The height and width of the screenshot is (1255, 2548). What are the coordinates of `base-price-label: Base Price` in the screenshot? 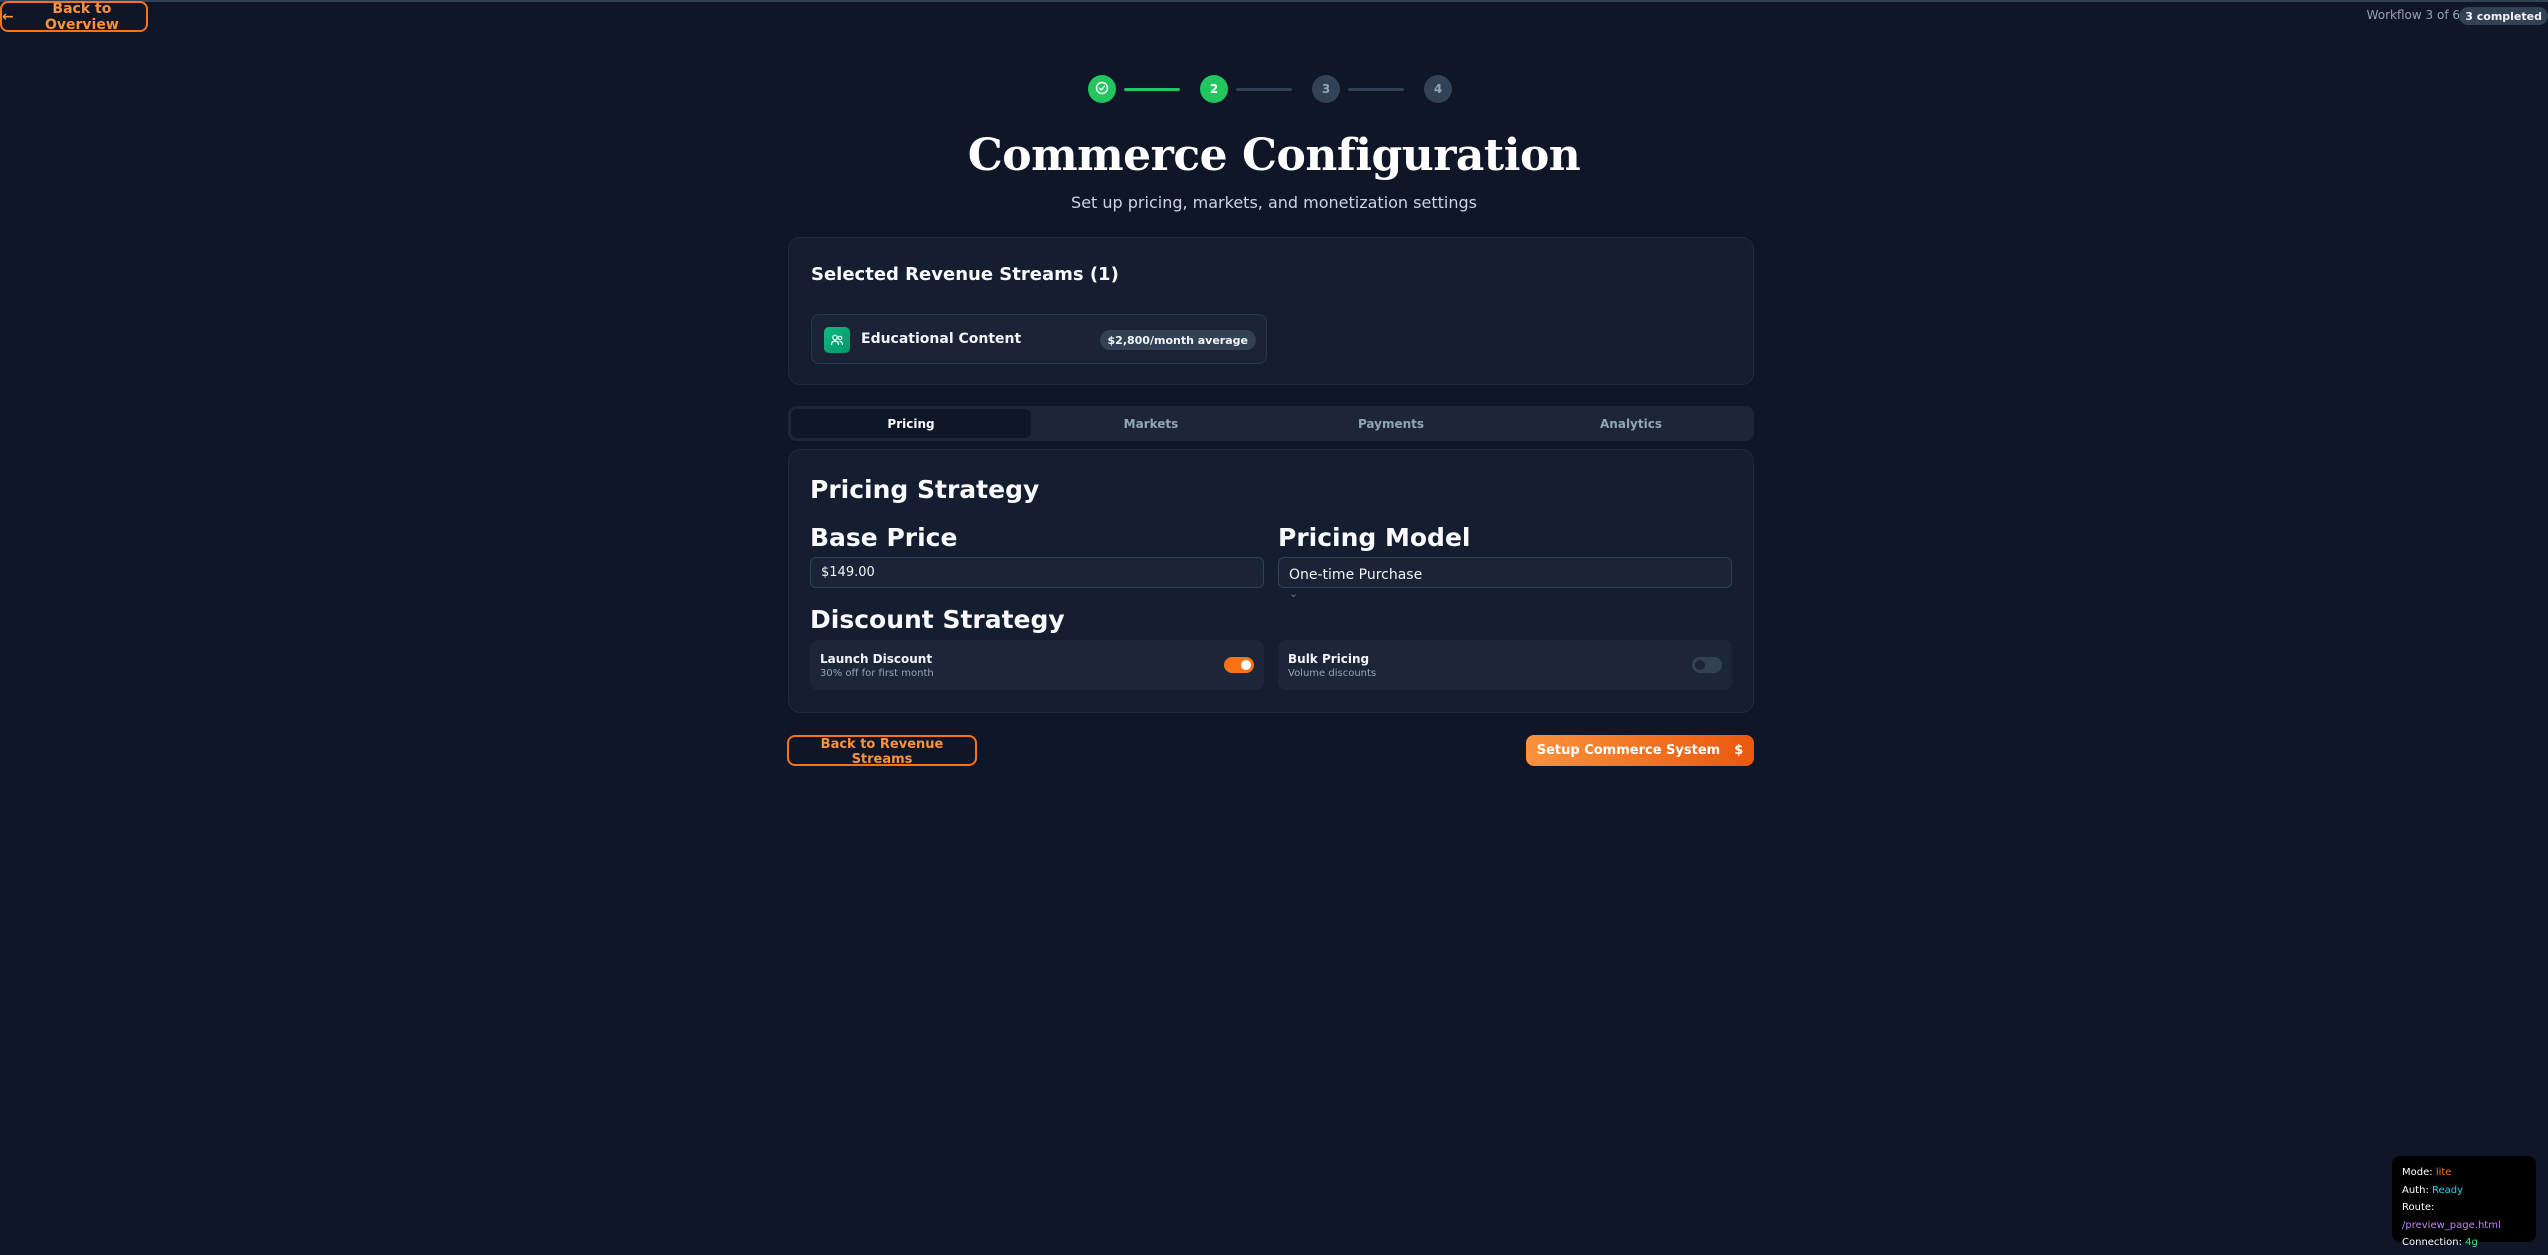 It's located at (884, 537).